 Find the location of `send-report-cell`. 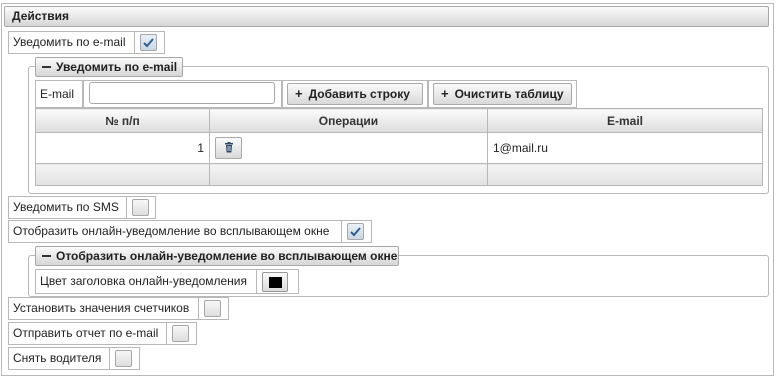

send-report-cell is located at coordinates (182, 333).